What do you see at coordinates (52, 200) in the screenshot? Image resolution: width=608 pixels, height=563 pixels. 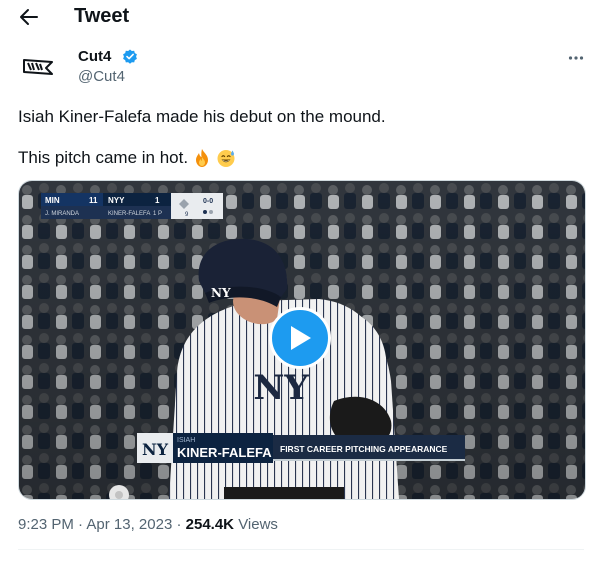 I see `away-team: MIN` at bounding box center [52, 200].